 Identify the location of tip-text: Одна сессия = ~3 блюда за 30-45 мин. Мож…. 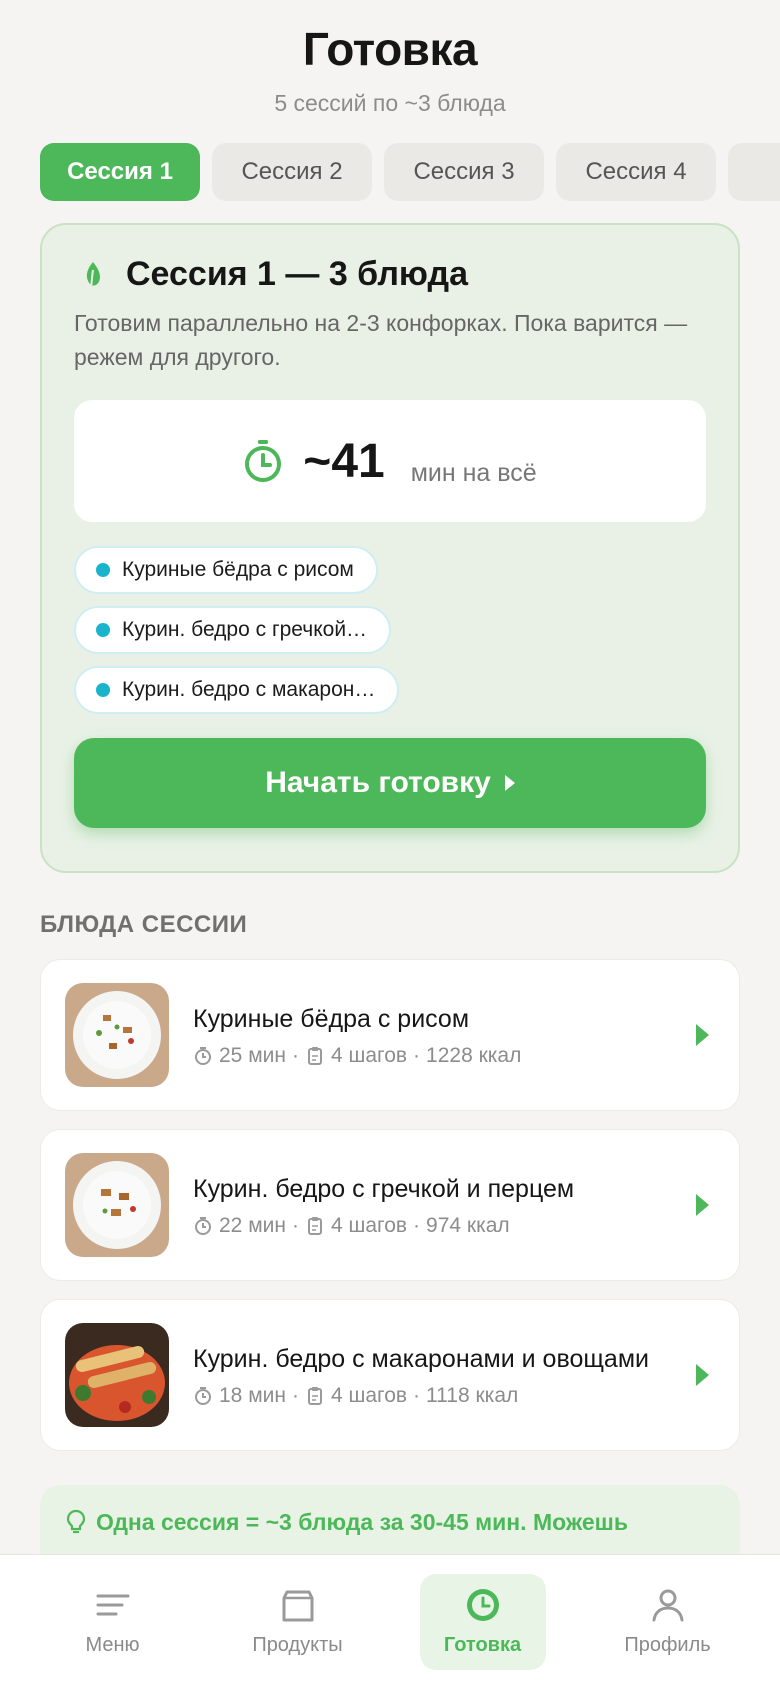
(362, 1522).